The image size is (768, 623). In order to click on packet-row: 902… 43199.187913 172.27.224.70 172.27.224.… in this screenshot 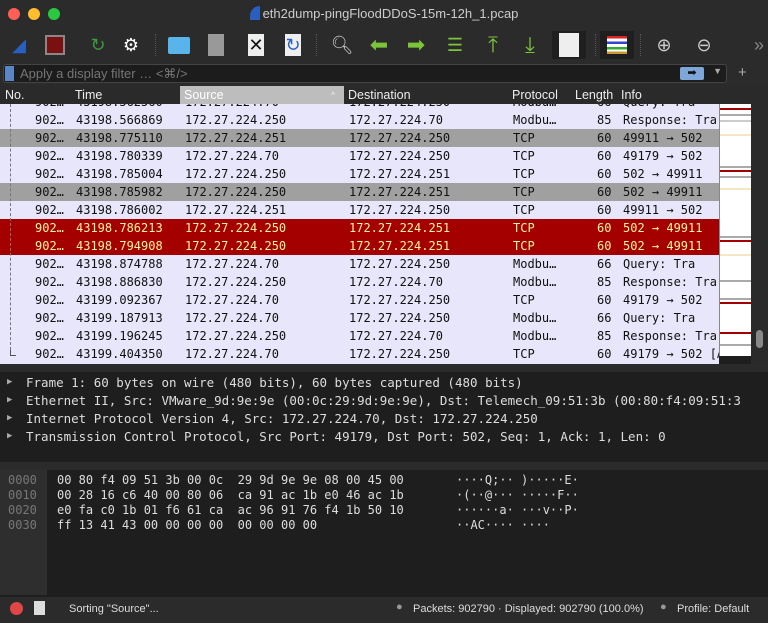, I will do `click(359, 318)`.